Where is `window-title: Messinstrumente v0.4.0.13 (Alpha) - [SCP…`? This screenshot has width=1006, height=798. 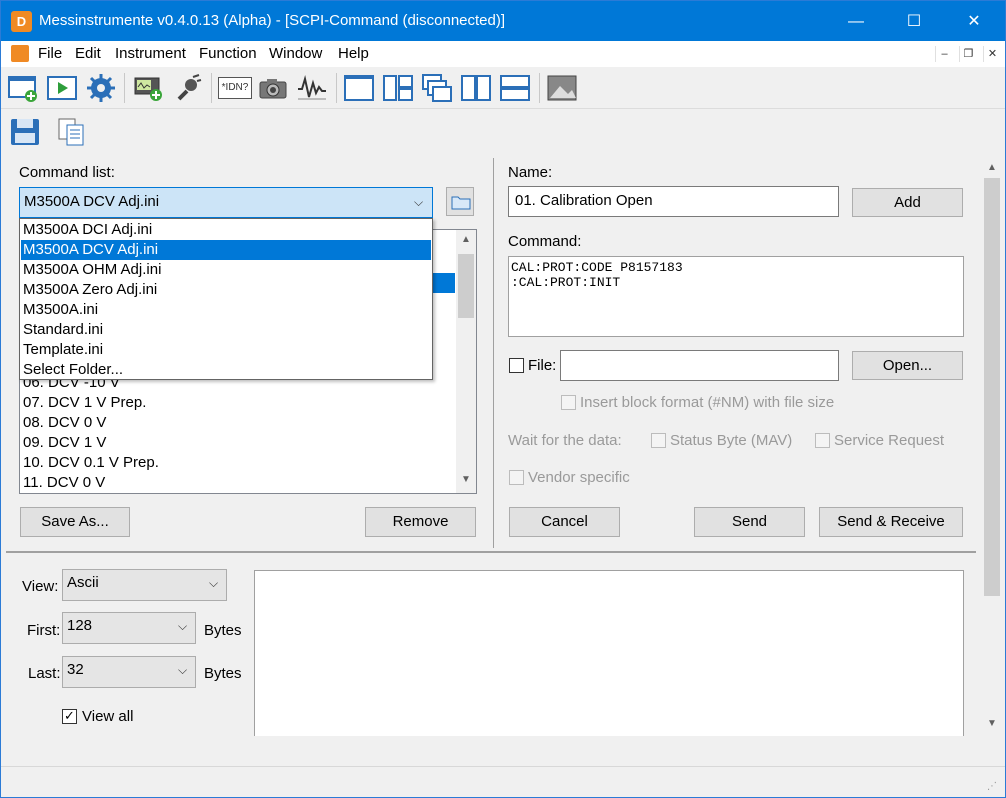
window-title: Messinstrumente v0.4.0.13 (Alpha) - [SCP… is located at coordinates (272, 20).